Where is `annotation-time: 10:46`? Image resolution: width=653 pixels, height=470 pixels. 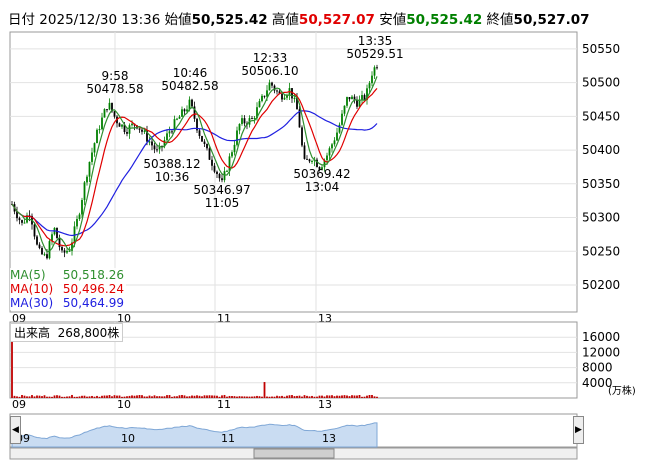 annotation-time: 10:46 is located at coordinates (190, 73).